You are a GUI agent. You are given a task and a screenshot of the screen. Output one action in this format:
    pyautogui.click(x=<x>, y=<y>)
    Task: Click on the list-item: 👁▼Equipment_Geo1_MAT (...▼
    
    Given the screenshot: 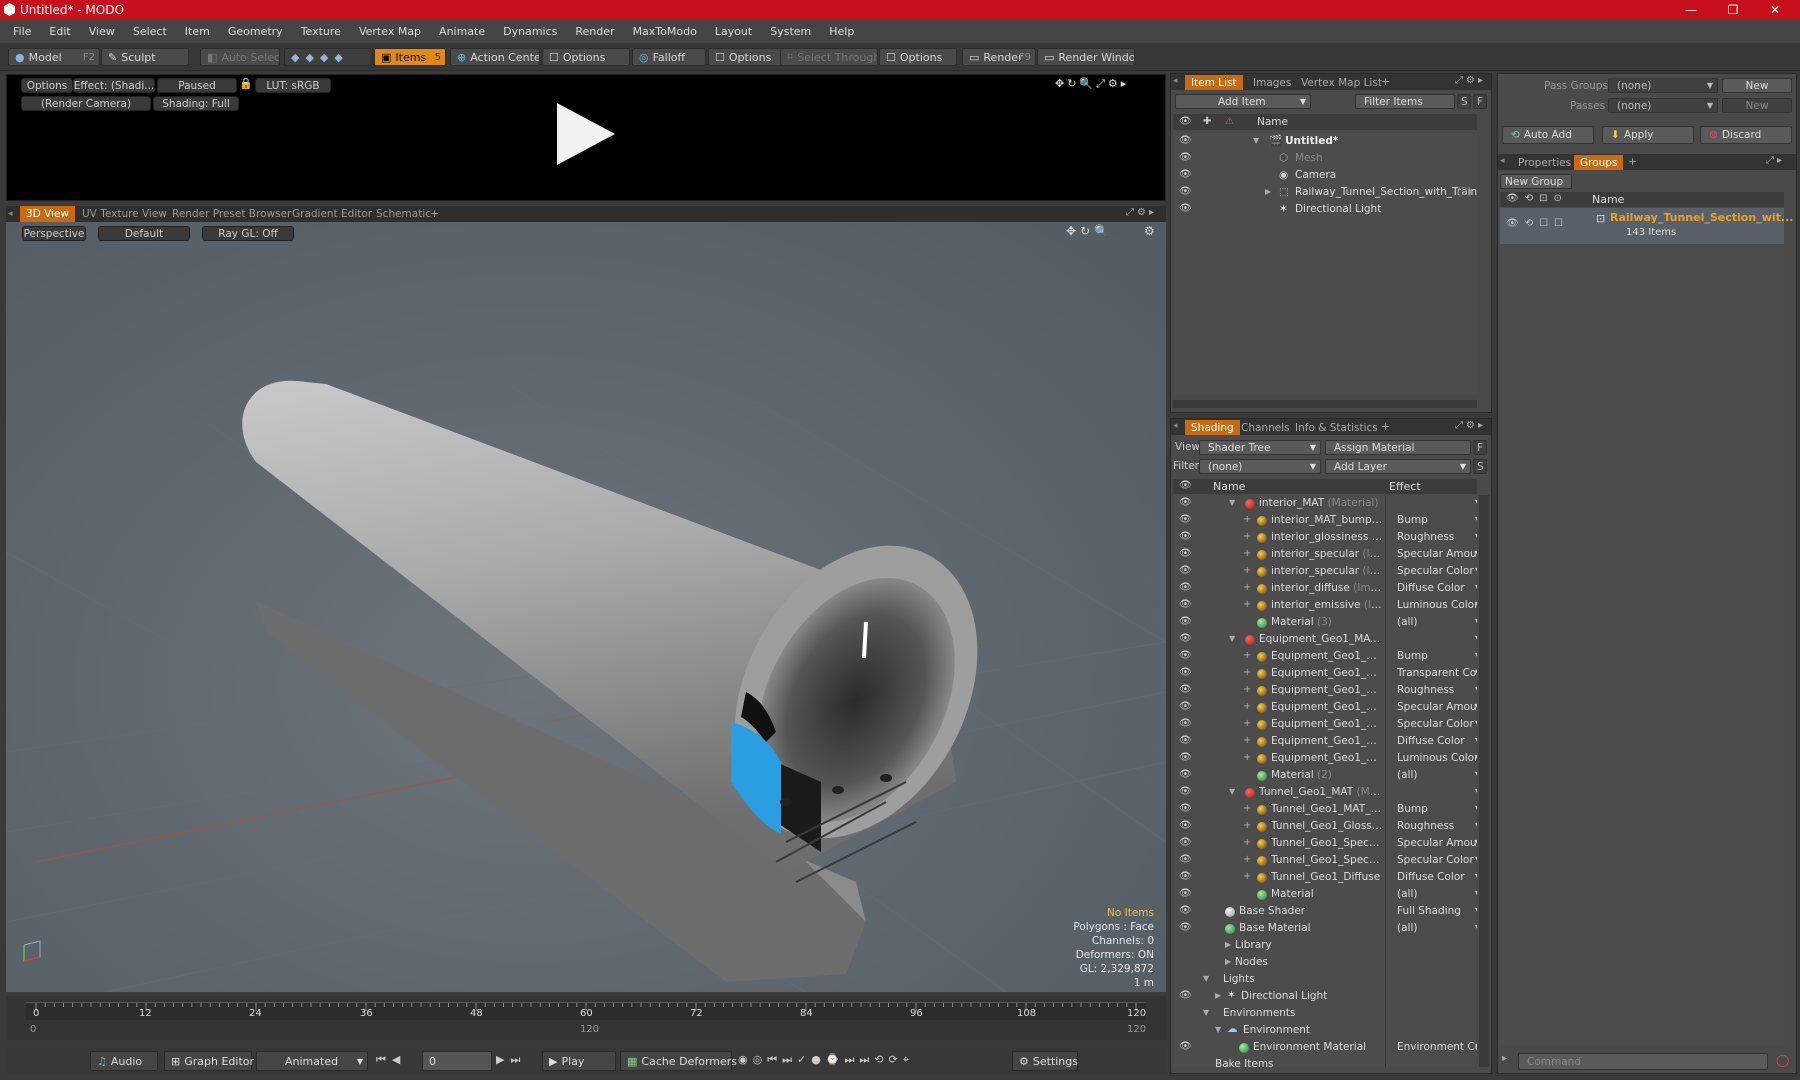 What is the action you would take?
    pyautogui.click(x=1325, y=639)
    